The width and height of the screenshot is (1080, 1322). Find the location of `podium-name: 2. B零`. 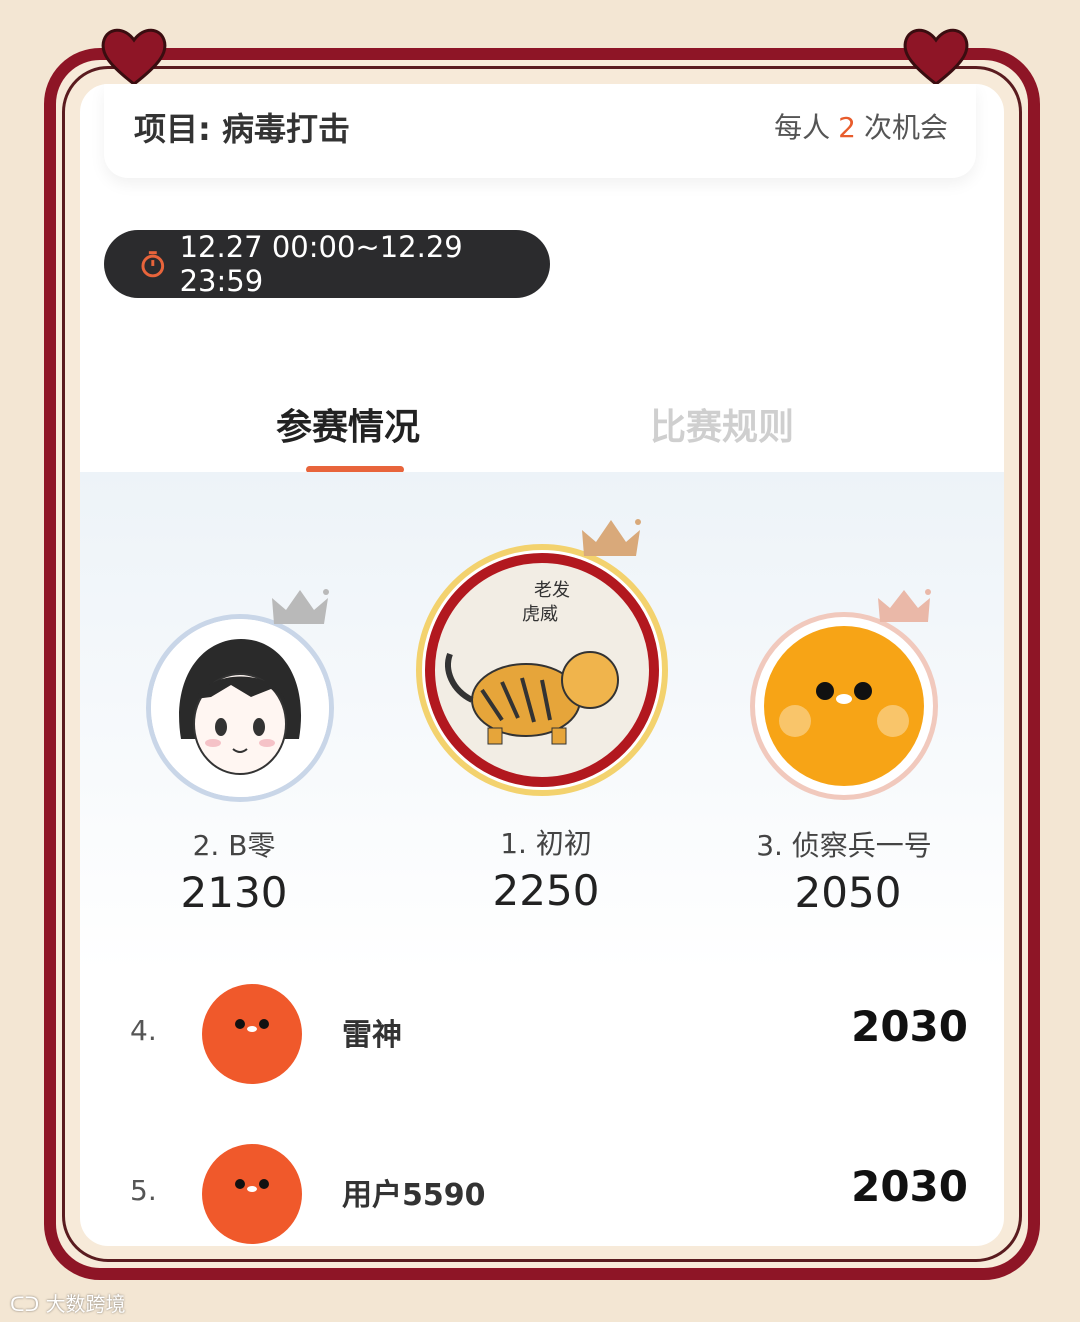

podium-name: 2. B零 is located at coordinates (234, 845).